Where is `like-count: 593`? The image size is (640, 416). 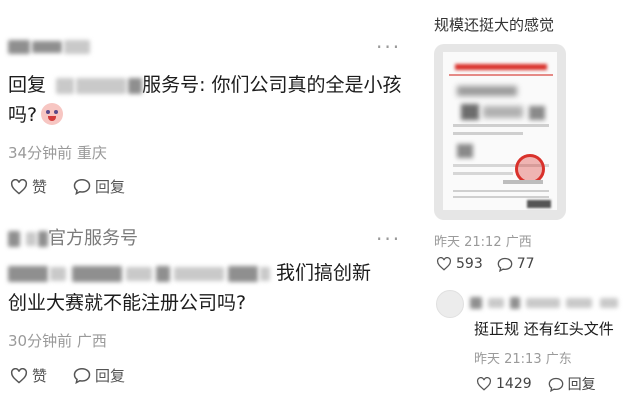
like-count: 593 is located at coordinates (469, 264).